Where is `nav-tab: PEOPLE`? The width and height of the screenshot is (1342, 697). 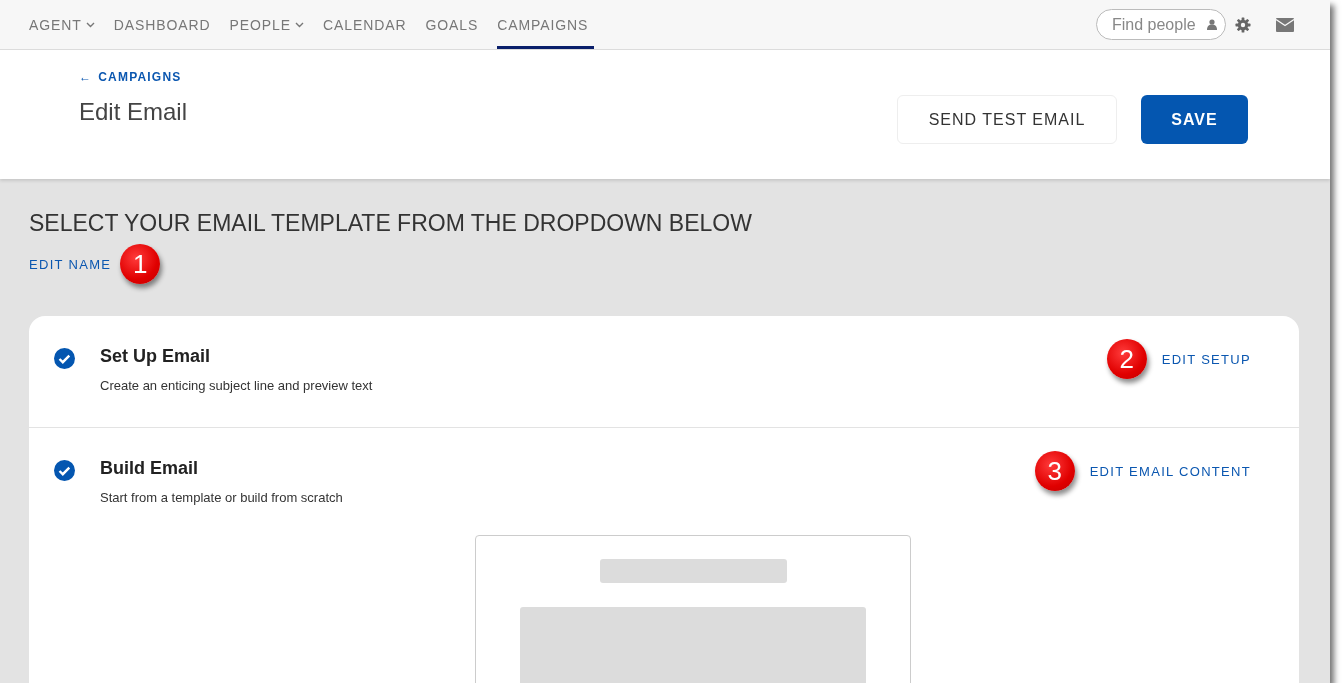 nav-tab: PEOPLE is located at coordinates (266, 24).